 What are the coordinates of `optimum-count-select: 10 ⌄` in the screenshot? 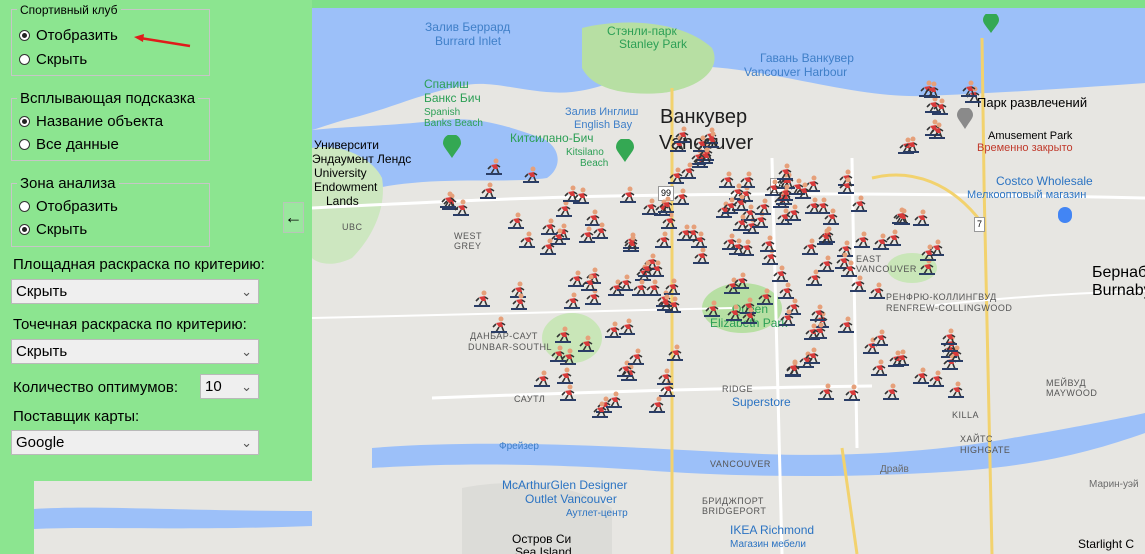 It's located at (229, 386).